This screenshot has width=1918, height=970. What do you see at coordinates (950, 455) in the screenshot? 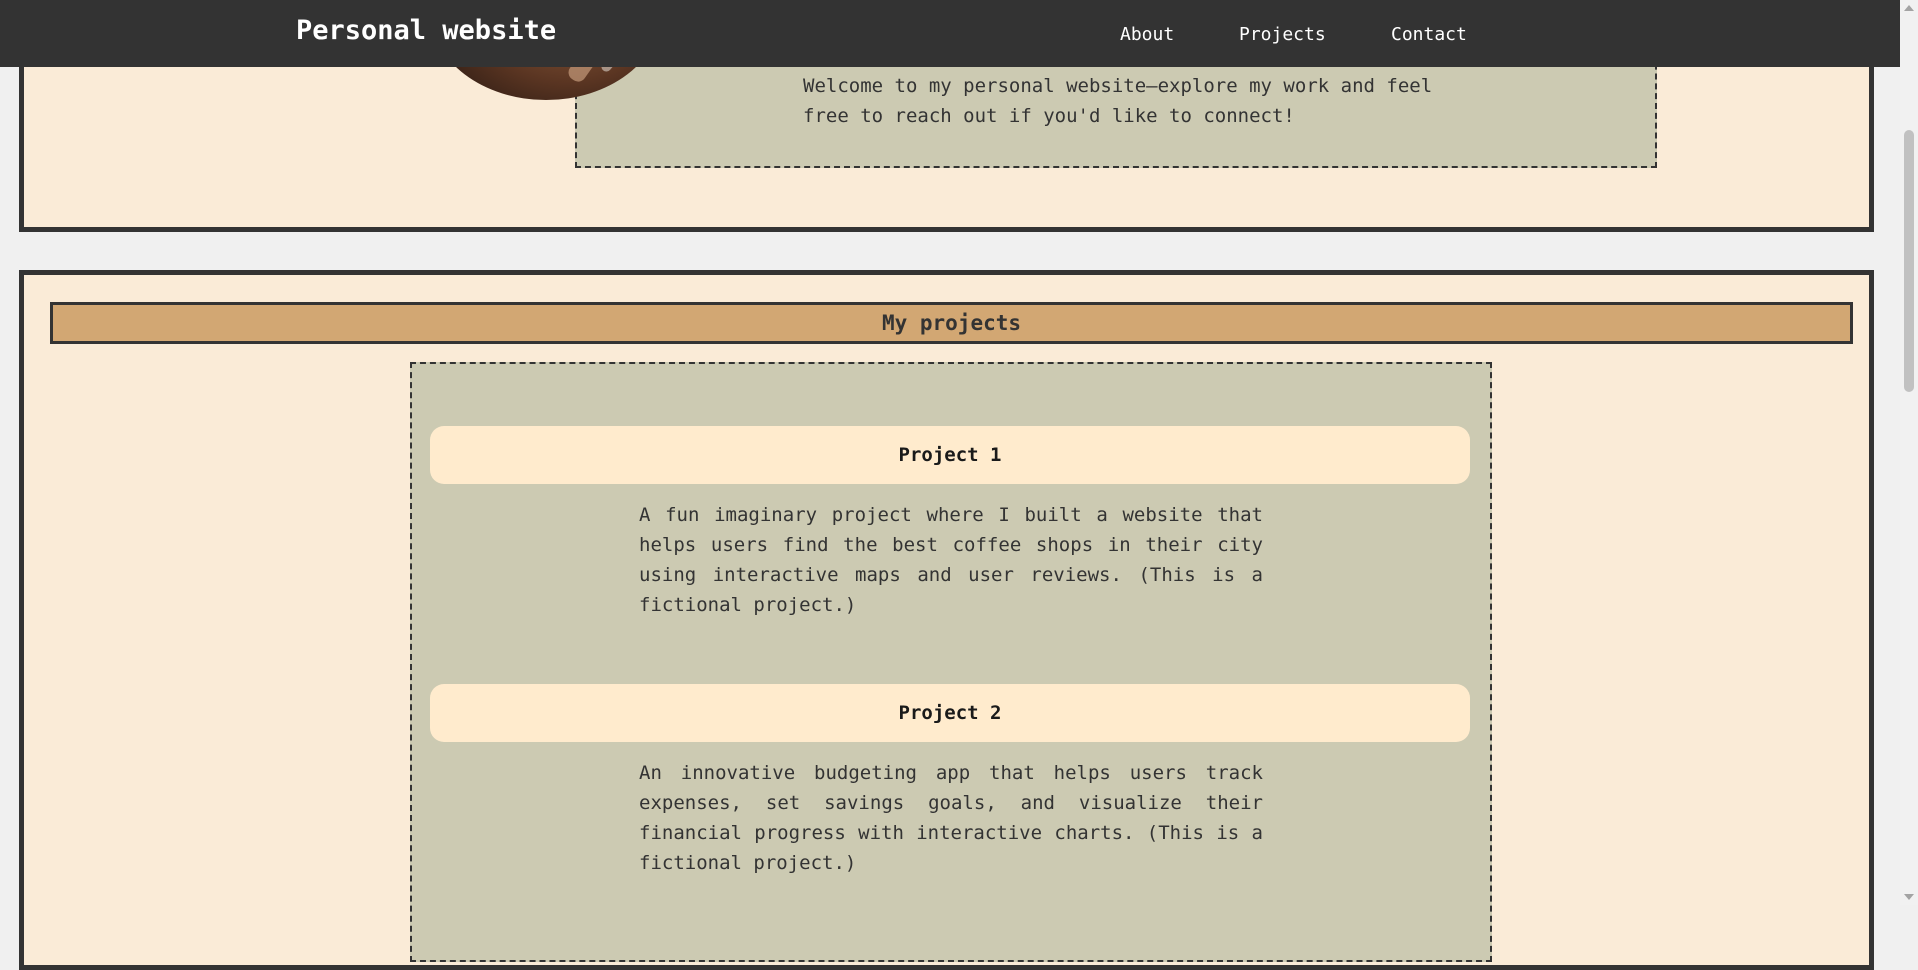
I see `project-1-title: Project 1` at bounding box center [950, 455].